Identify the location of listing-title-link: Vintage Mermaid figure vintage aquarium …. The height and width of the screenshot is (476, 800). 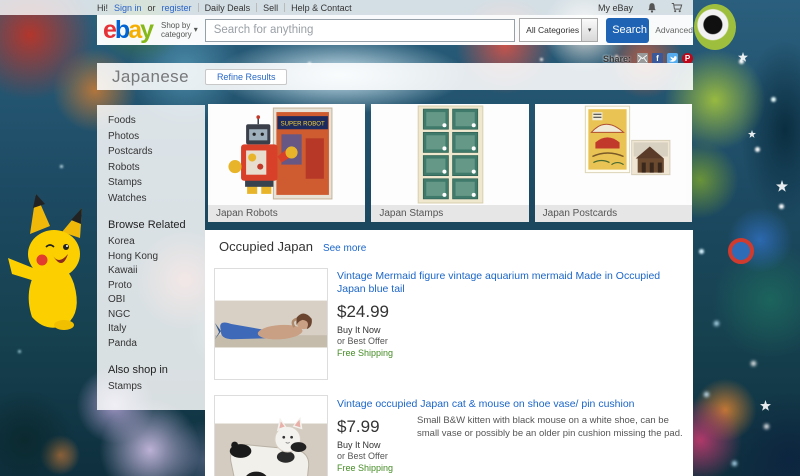
(512, 283).